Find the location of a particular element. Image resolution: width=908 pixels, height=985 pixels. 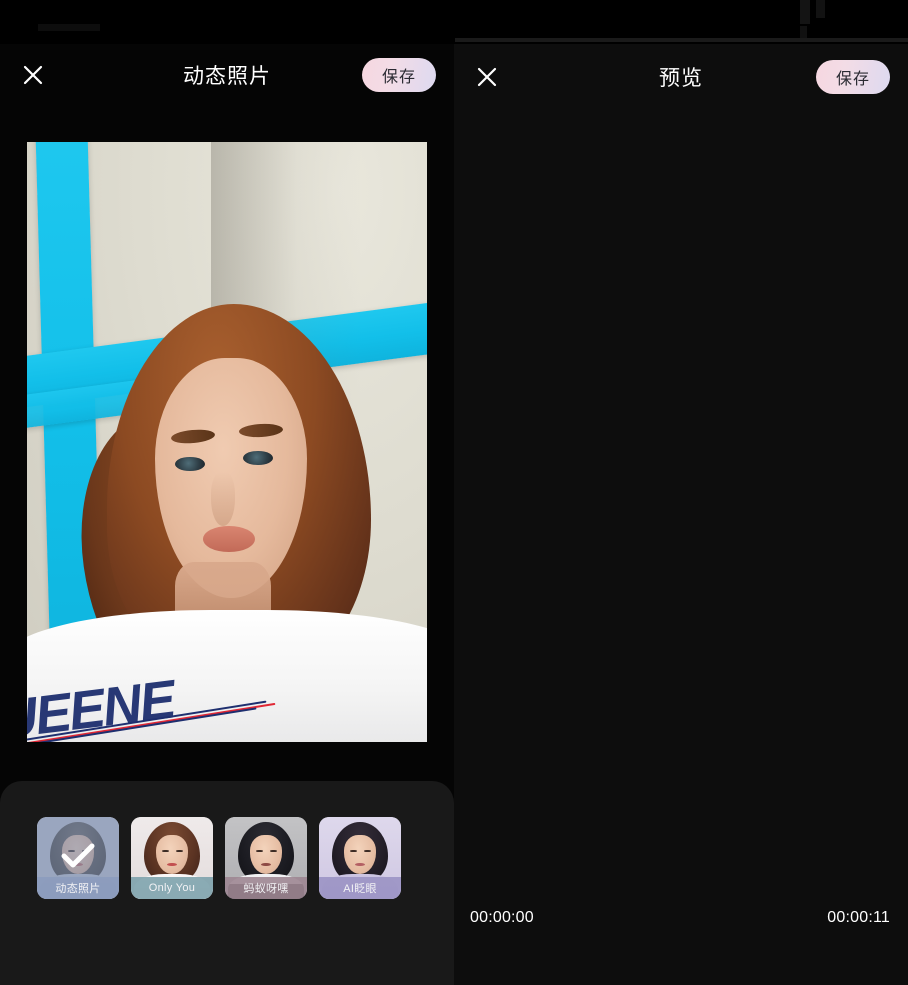

total-time-label: 00:00:11 is located at coordinates (858, 917).